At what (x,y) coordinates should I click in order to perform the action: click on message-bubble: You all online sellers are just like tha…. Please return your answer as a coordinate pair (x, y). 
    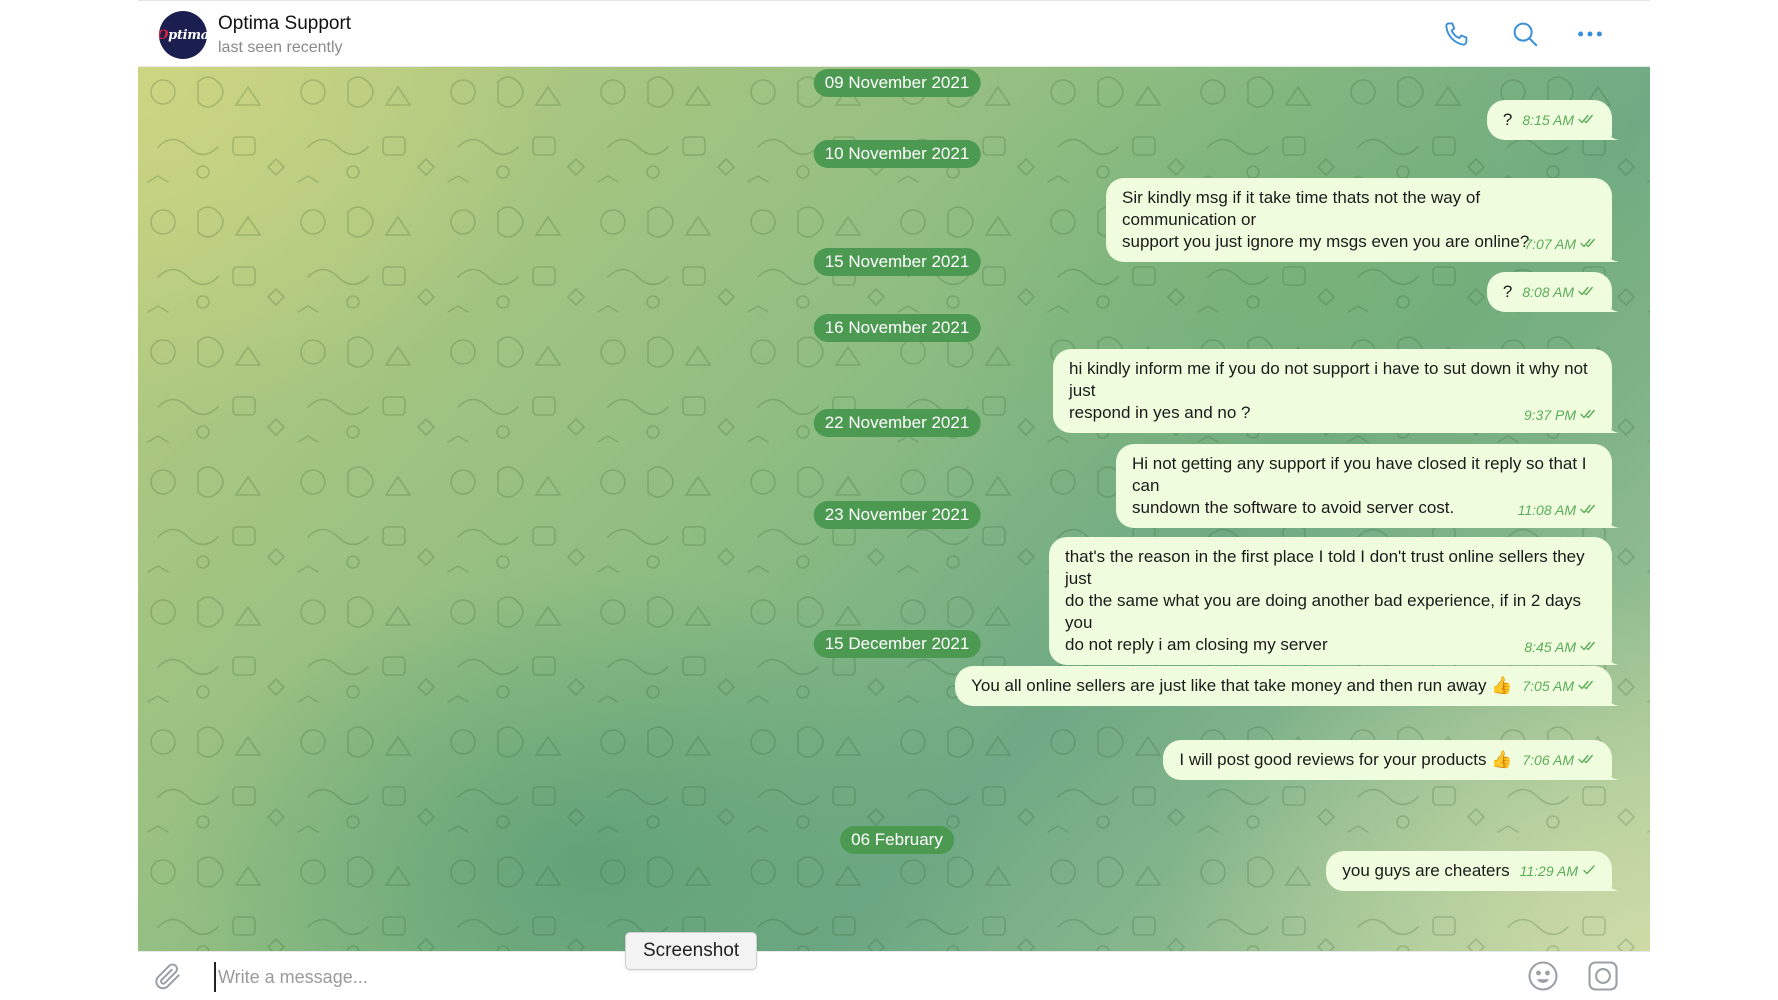
    Looking at the image, I should click on (1287, 686).